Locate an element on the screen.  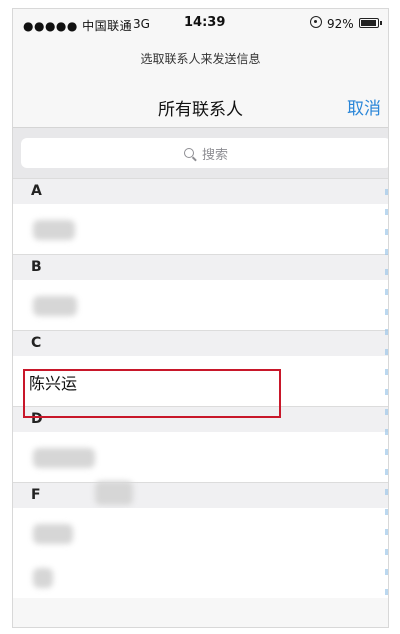
search-icon is located at coordinates (188, 153).